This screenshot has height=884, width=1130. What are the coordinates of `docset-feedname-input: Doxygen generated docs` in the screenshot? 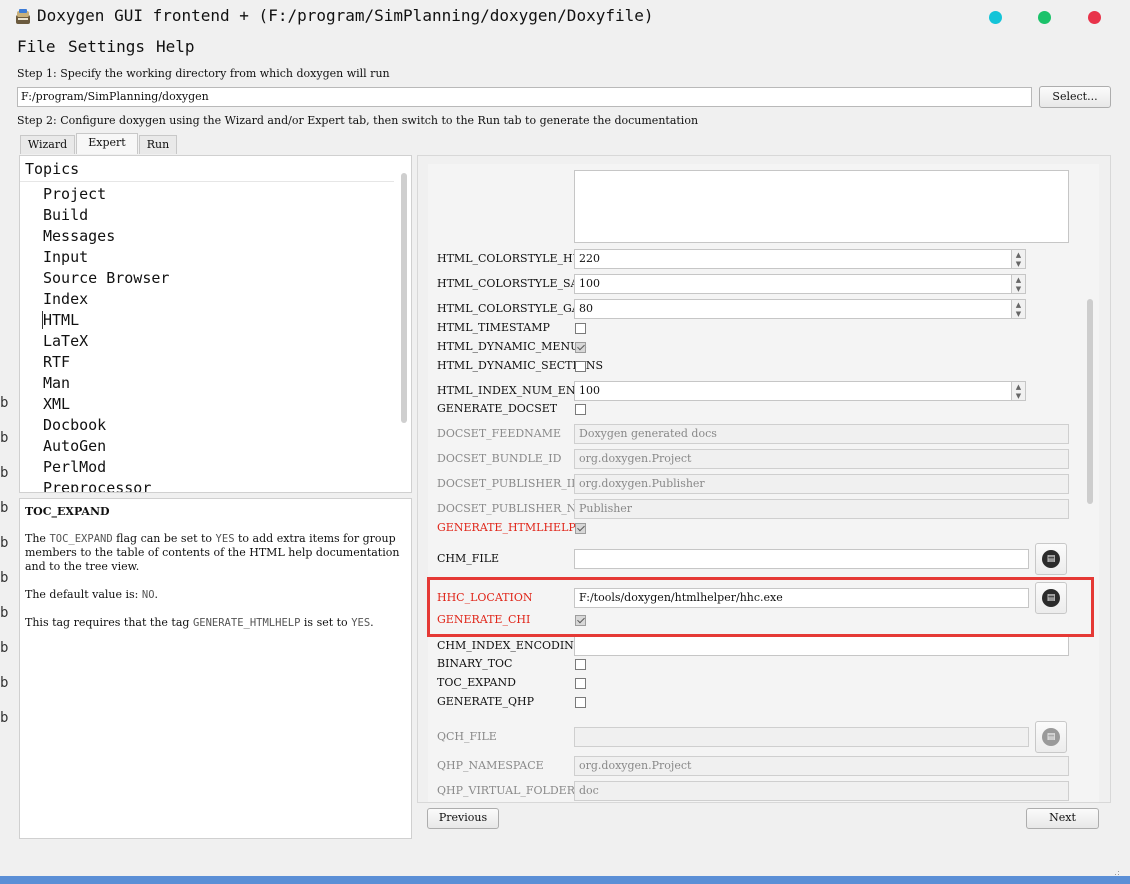 It's located at (821, 434).